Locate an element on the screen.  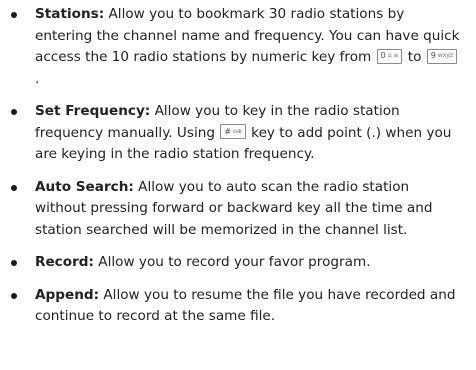
feature-term: Append: is located at coordinates (67, 294).